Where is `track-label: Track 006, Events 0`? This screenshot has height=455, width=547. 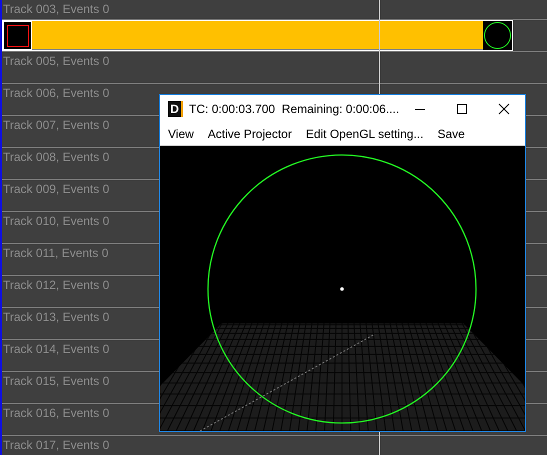
track-label: Track 006, Events 0 is located at coordinates (56, 93).